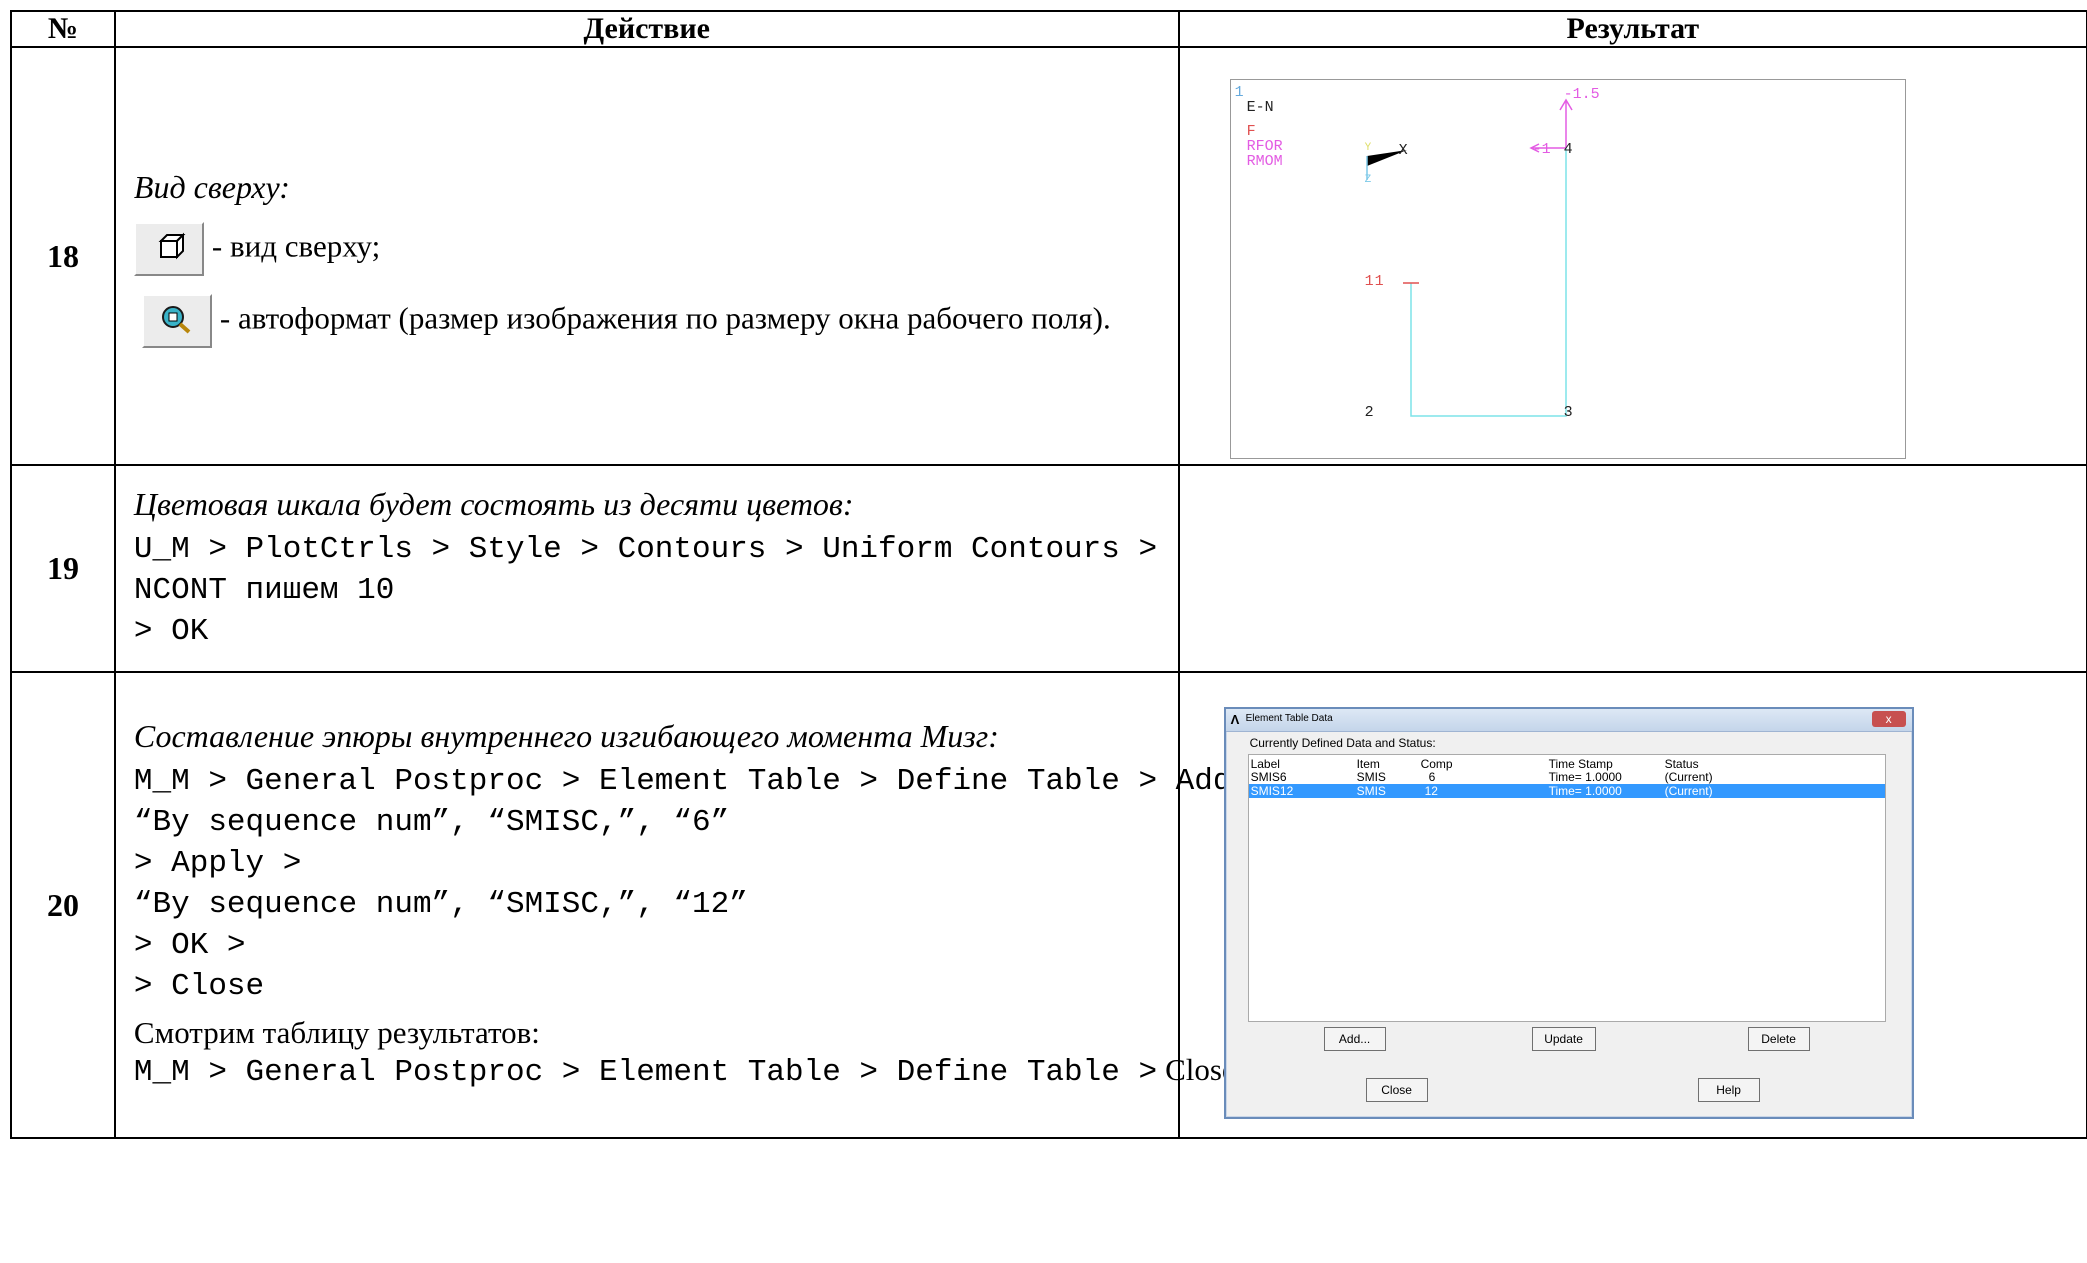  I want to click on header-result: Результат, so click(1632, 29).